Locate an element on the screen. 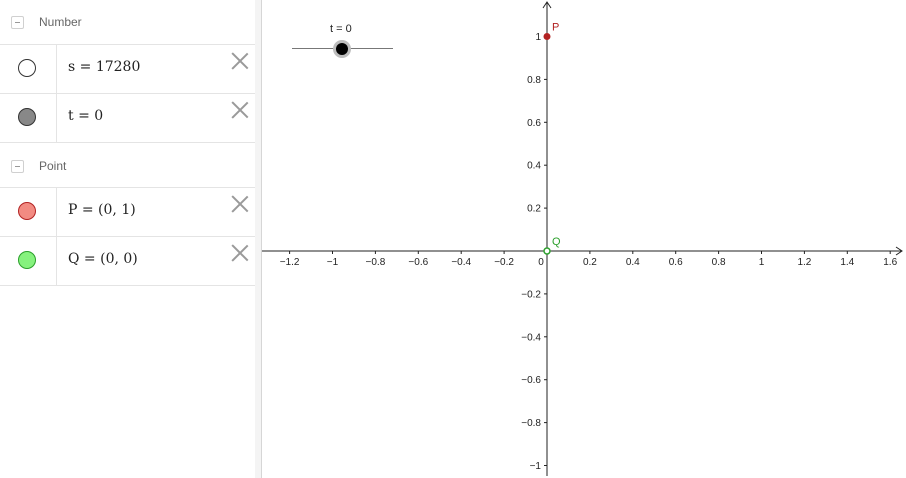 This screenshot has height=478, width=906. group-title: Point is located at coordinates (53, 166).